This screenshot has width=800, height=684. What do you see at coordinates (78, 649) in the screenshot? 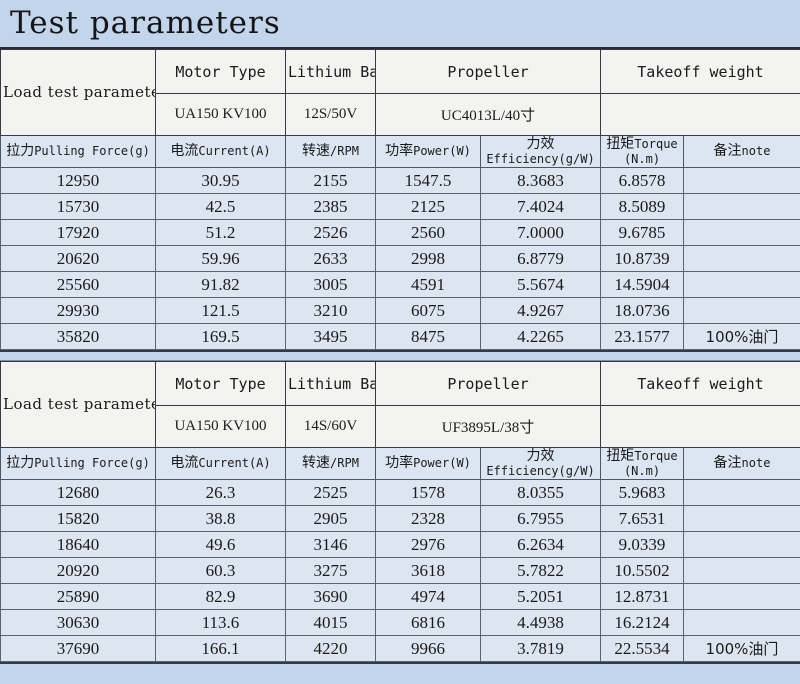
I see `cell-pulling-force: 37690` at bounding box center [78, 649].